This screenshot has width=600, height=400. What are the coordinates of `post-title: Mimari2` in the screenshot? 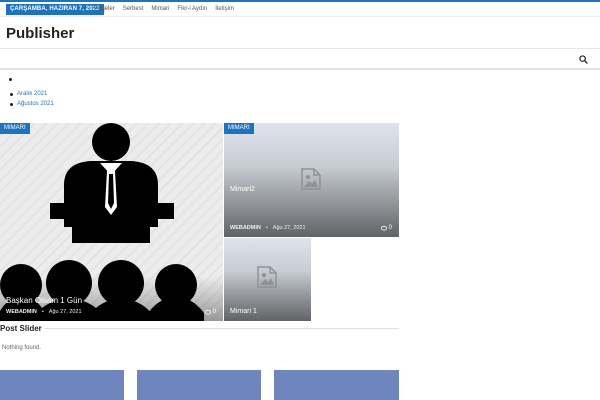 It's located at (242, 189).